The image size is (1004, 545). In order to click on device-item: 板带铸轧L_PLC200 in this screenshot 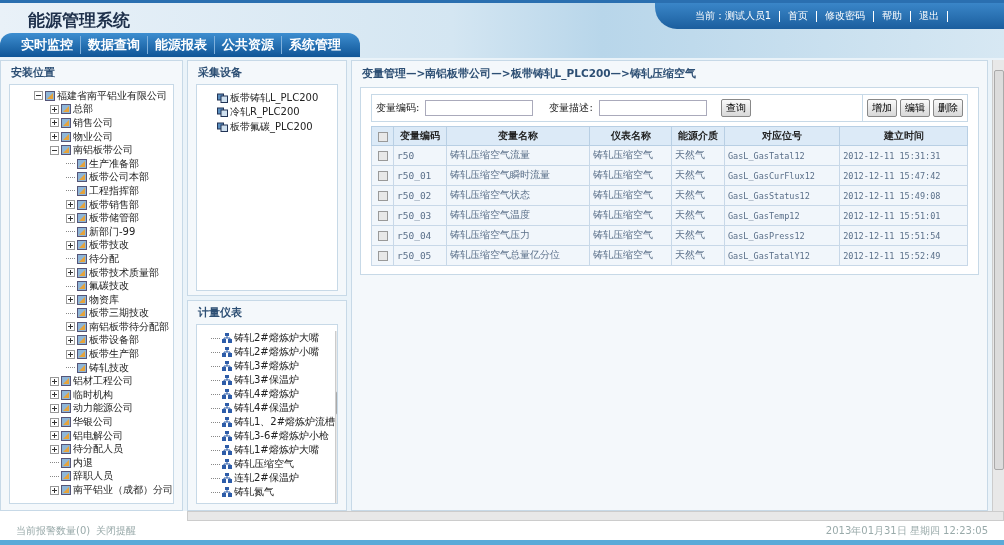, I will do `click(274, 97)`.